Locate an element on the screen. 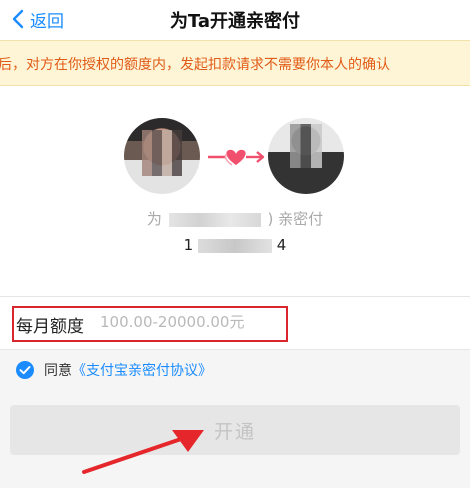 The height and width of the screenshot is (488, 470). my-avatar is located at coordinates (162, 156).